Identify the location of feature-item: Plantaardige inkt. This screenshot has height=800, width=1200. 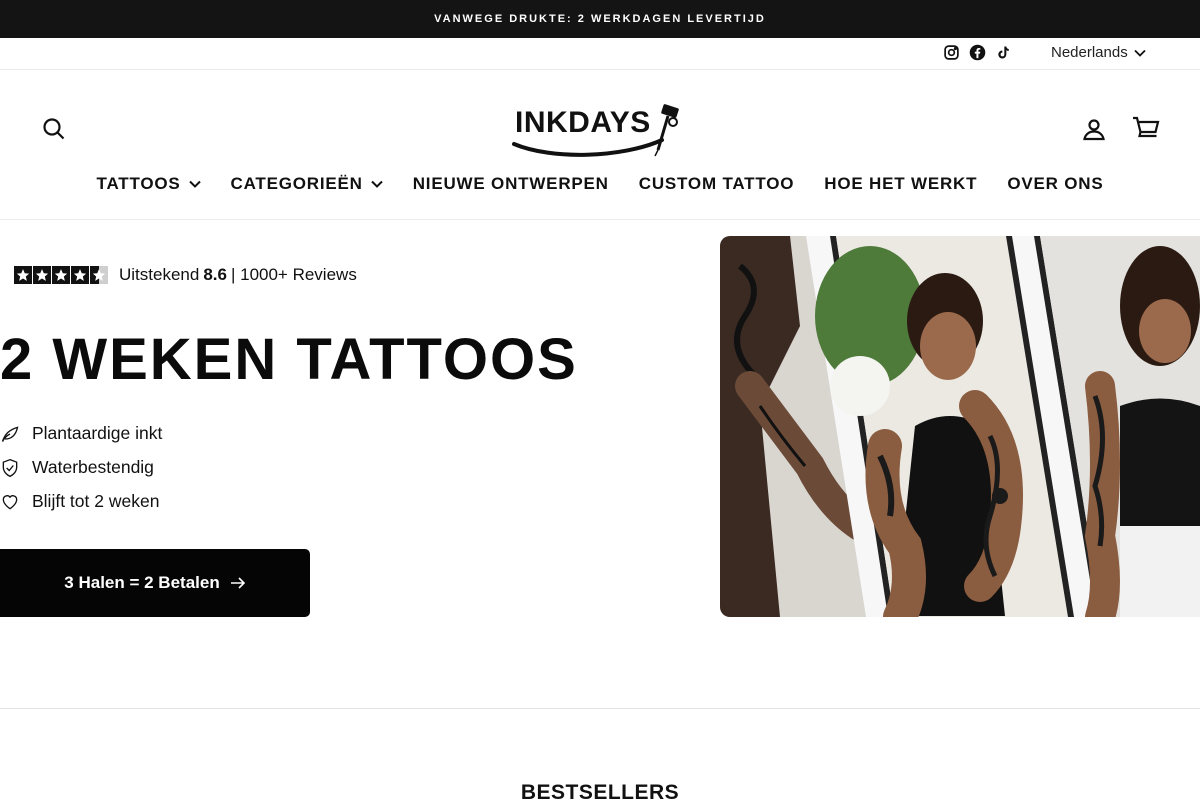
(81, 433).